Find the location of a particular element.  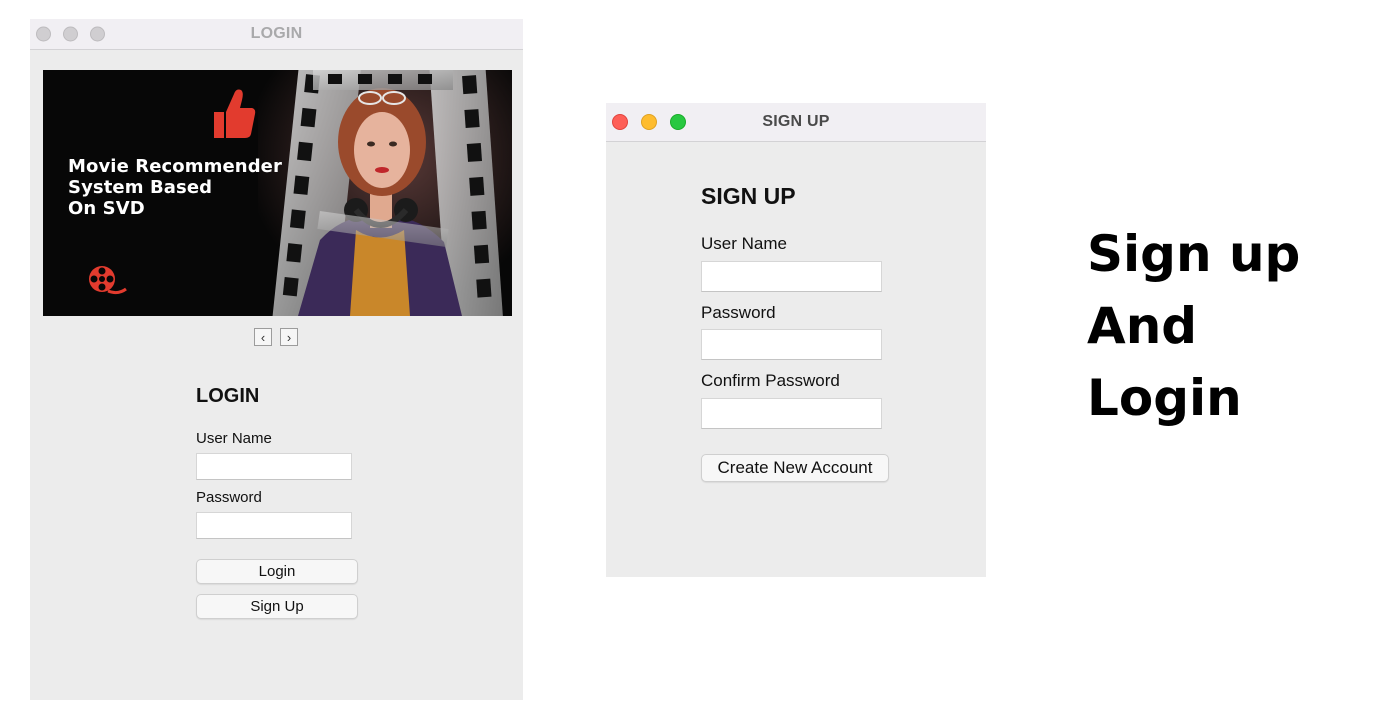

slide-caption: Sign up And Login is located at coordinates (1193, 326).